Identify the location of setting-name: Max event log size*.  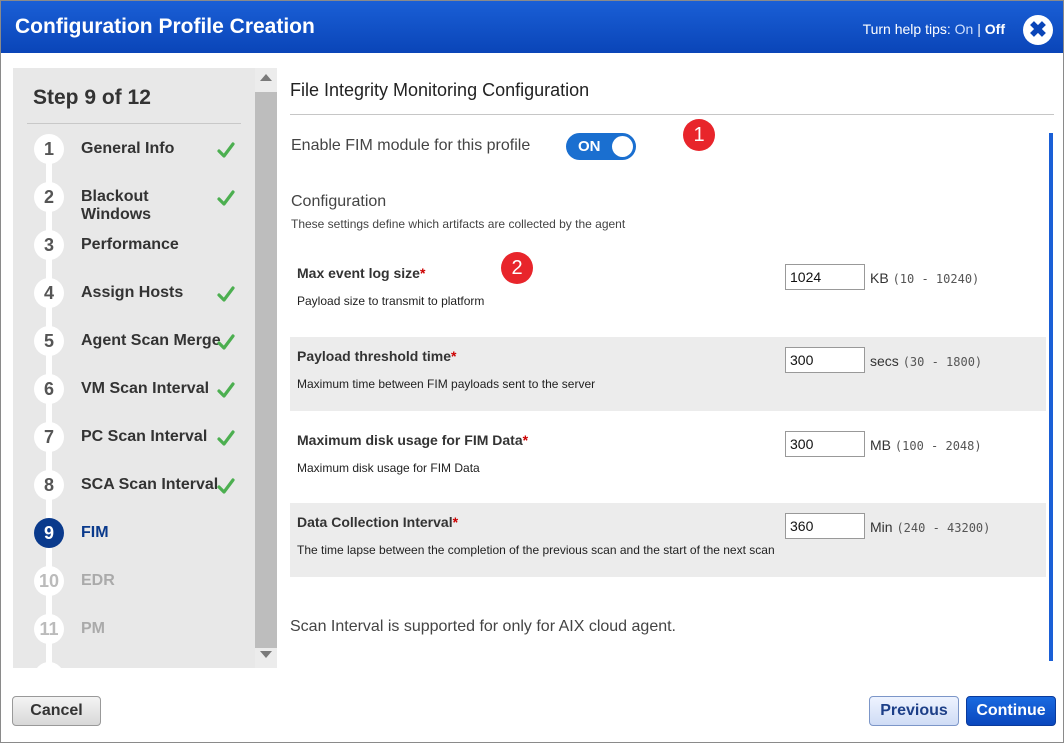
(361, 273).